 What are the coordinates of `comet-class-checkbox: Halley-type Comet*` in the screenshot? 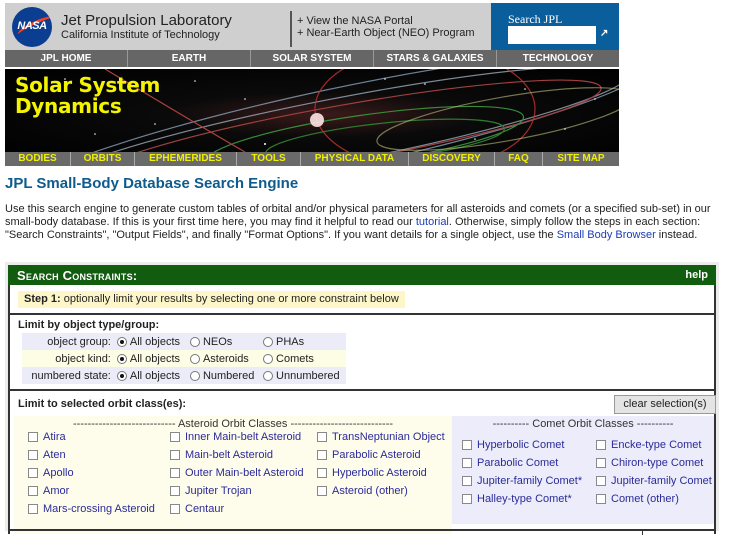 It's located at (517, 499).